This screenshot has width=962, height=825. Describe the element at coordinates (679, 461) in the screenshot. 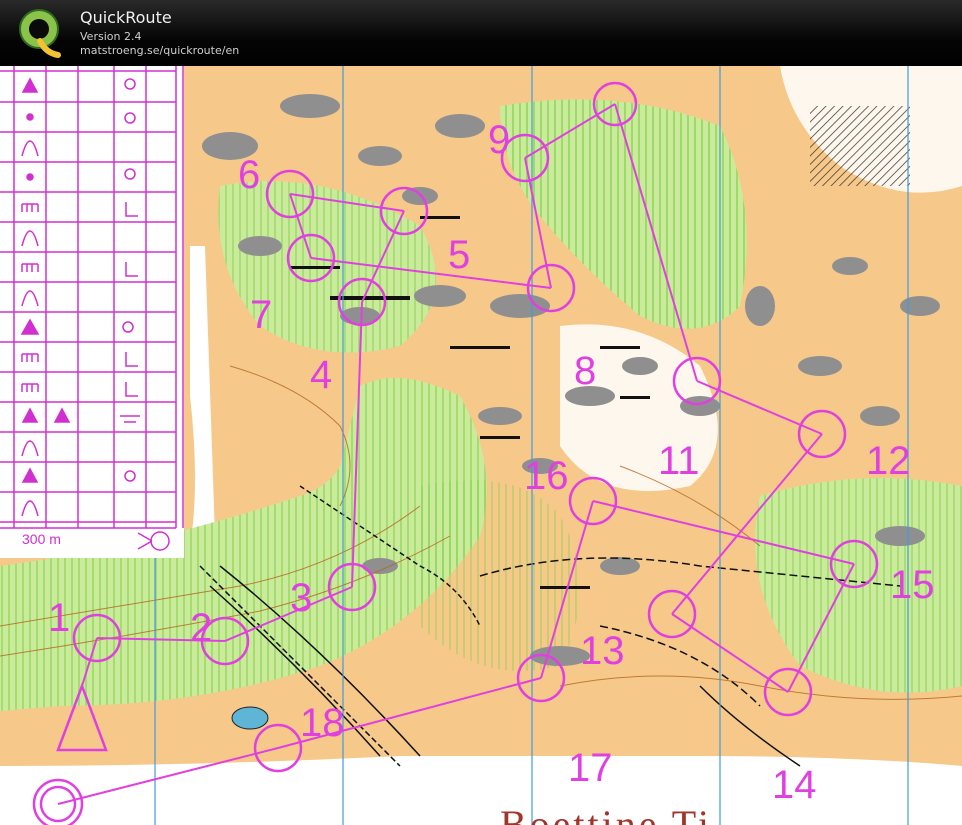

I see `control-number-11: 11` at that location.